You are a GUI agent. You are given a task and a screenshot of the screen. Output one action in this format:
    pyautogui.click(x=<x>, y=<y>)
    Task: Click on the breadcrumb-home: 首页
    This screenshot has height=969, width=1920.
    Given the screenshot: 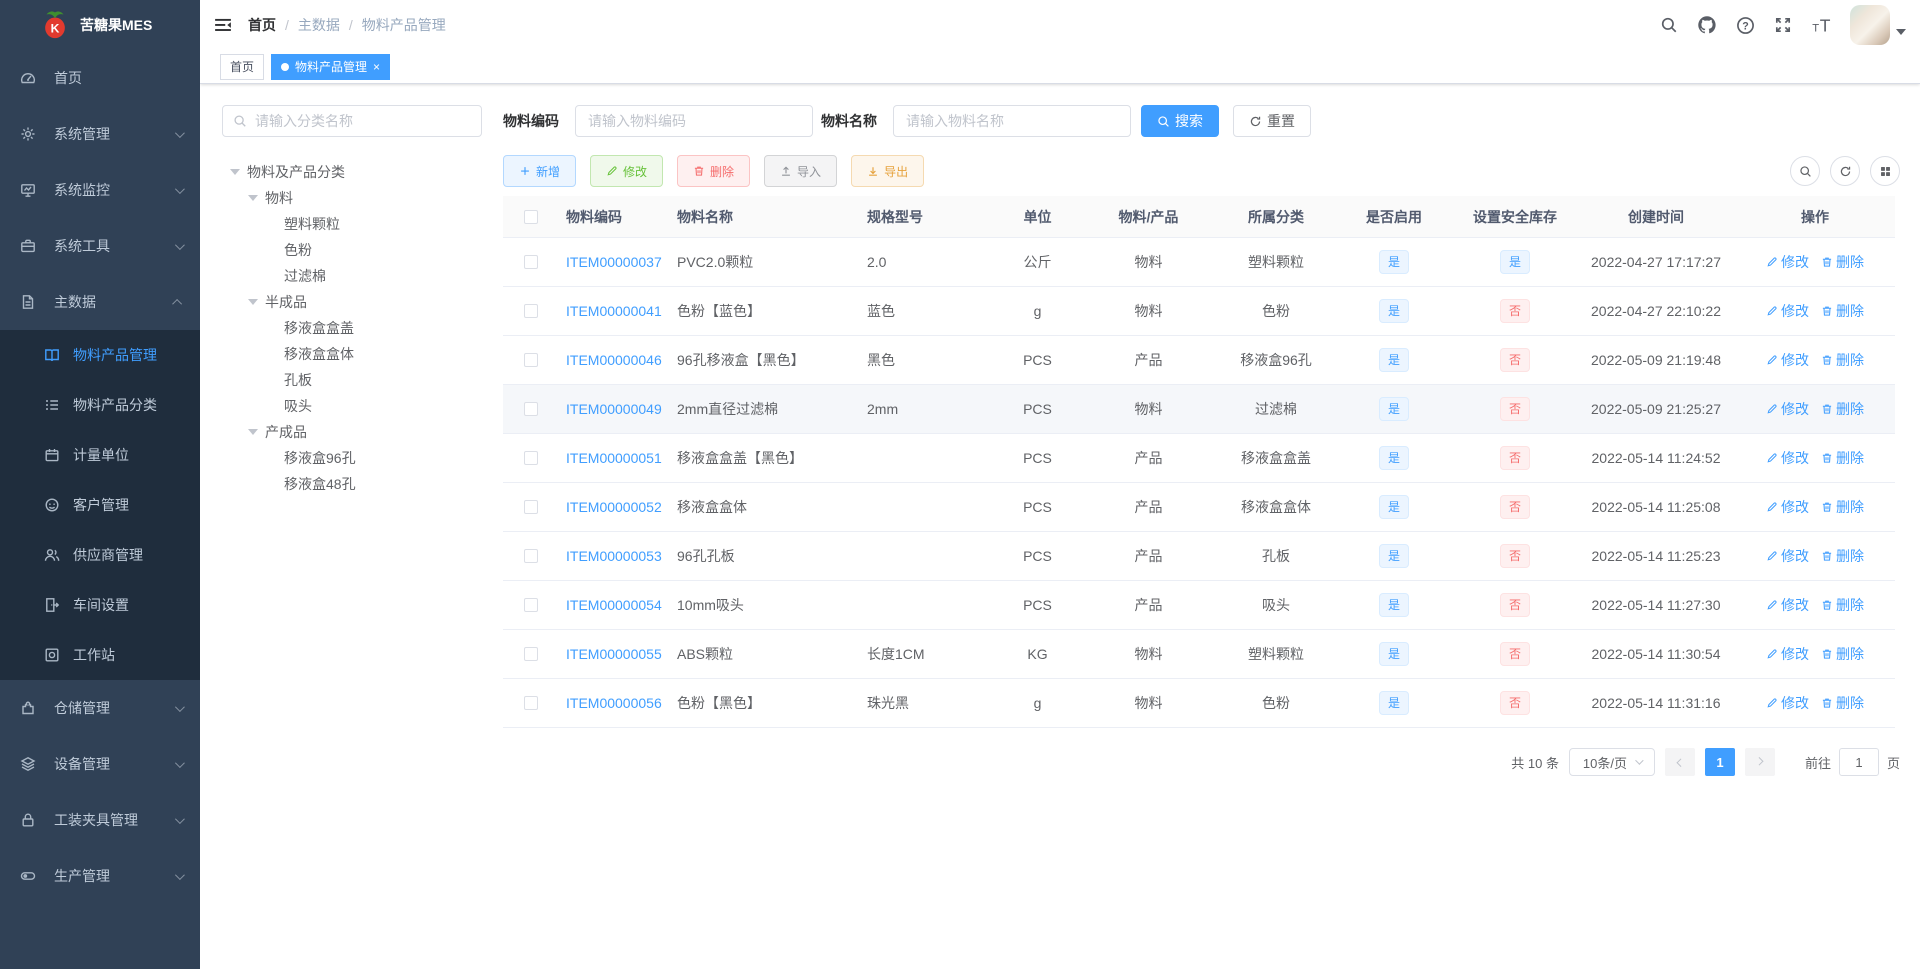 What is the action you would take?
    pyautogui.click(x=262, y=25)
    